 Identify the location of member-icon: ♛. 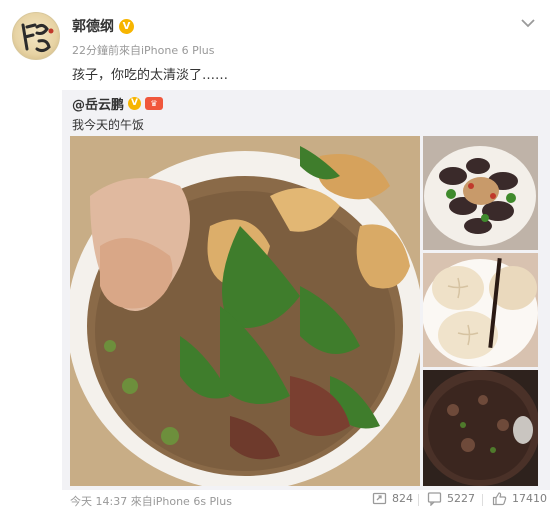
(154, 103).